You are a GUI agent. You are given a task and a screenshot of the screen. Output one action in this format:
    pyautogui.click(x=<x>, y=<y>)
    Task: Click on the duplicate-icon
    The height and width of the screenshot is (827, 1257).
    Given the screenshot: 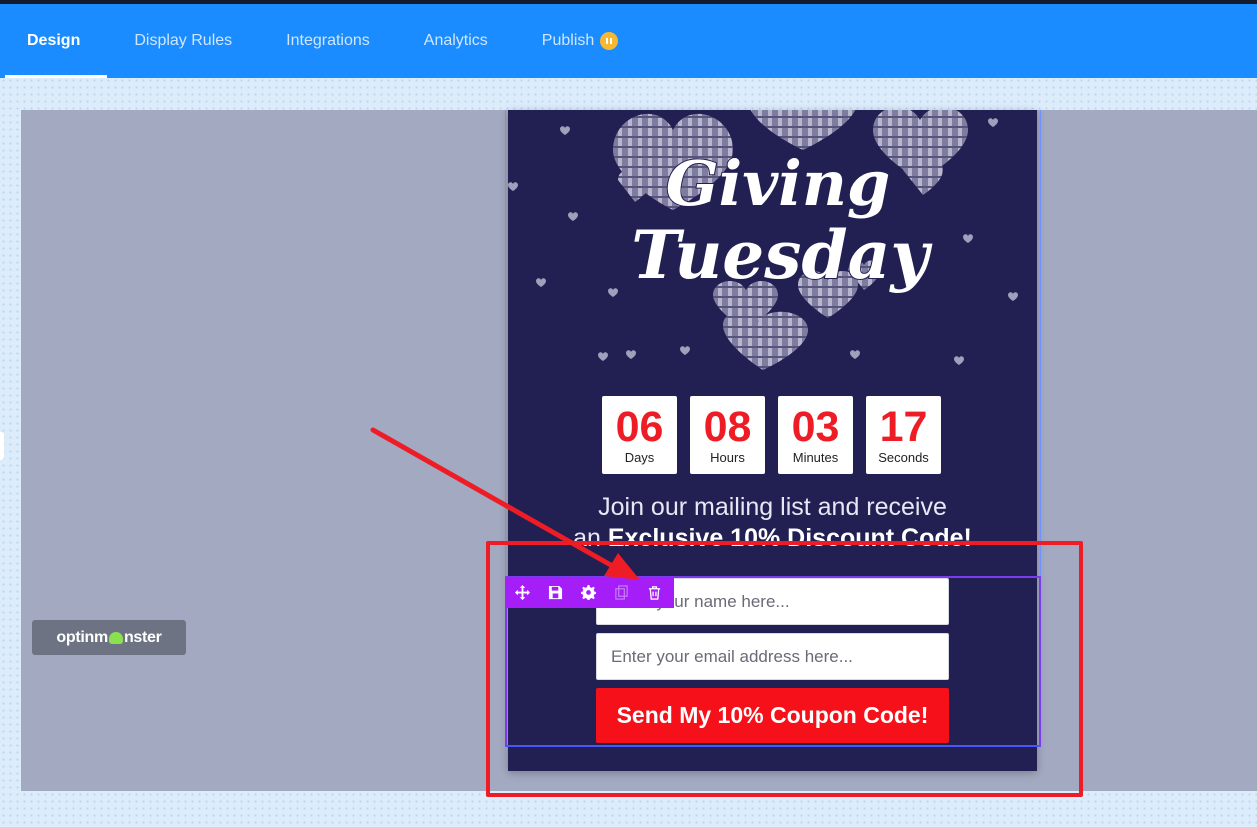 What is the action you would take?
    pyautogui.click(x=621, y=592)
    